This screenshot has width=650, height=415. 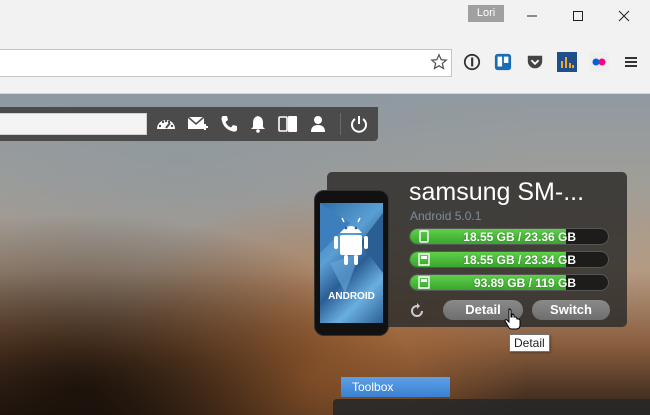 I want to click on 1password-extension, so click(x=472, y=62).